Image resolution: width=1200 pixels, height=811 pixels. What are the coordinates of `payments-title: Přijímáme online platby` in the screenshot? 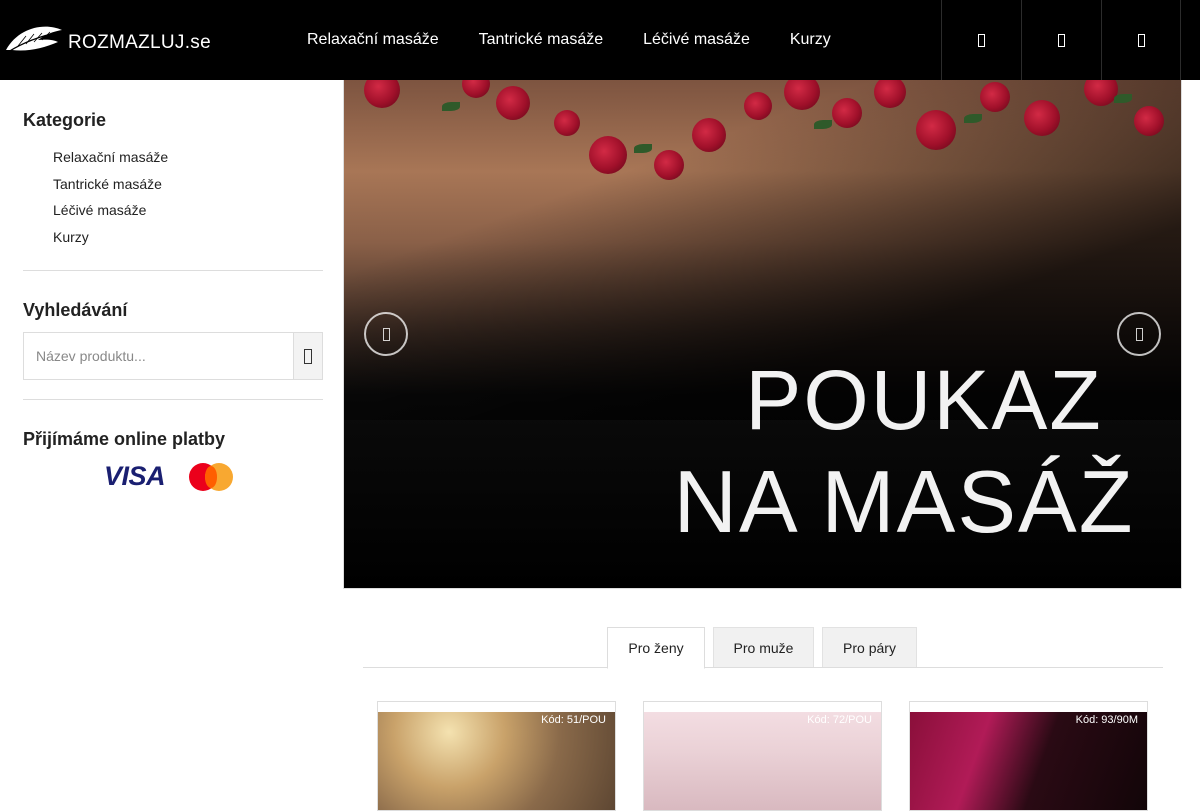 It's located at (124, 439).